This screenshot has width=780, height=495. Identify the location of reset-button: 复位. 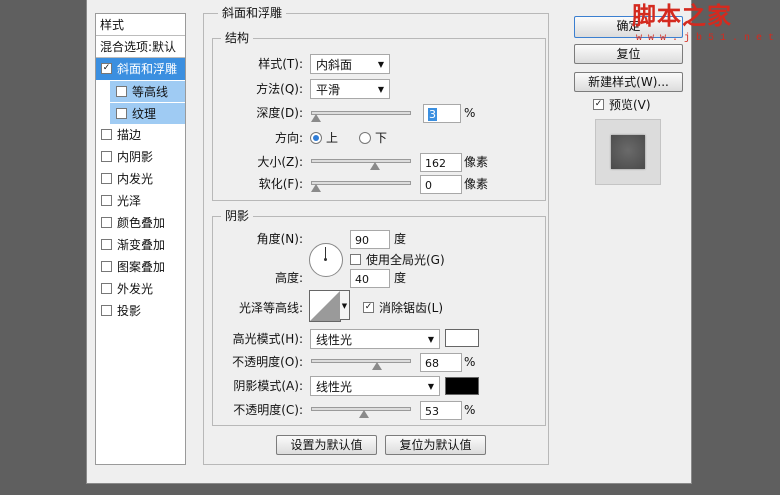
(628, 54).